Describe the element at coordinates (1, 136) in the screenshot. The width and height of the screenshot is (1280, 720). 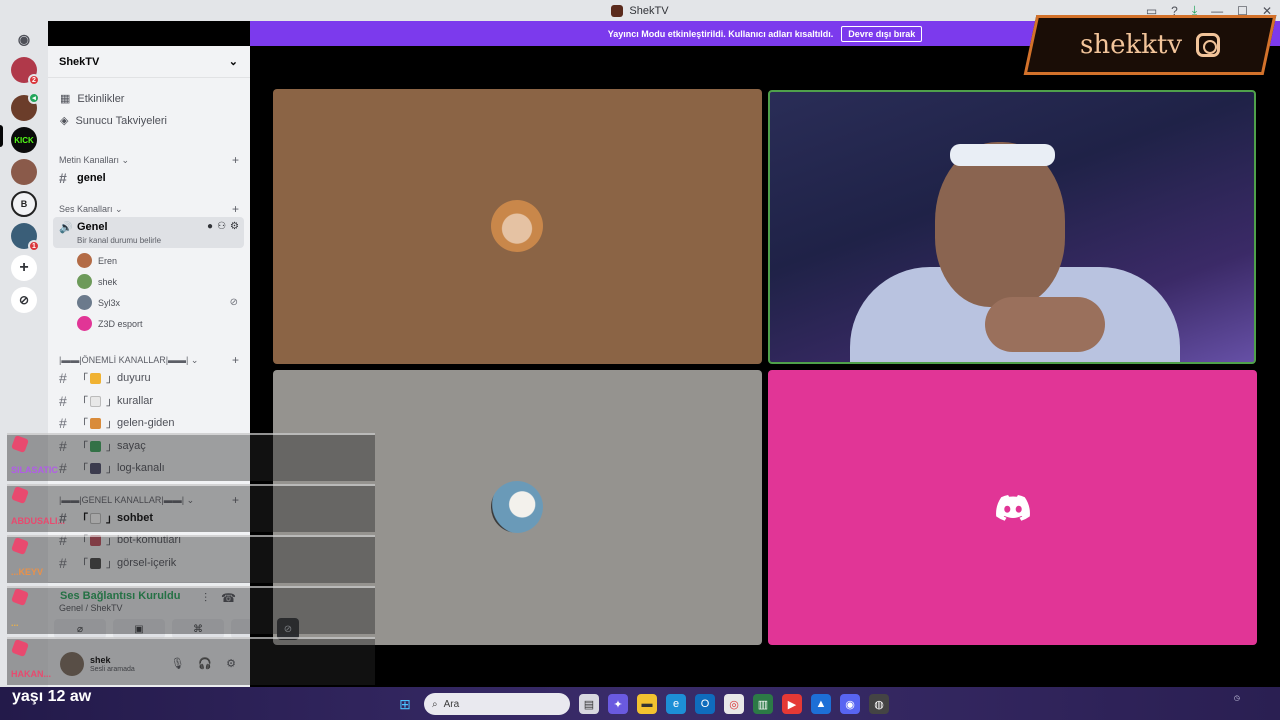
I see `selected-server-pill` at that location.